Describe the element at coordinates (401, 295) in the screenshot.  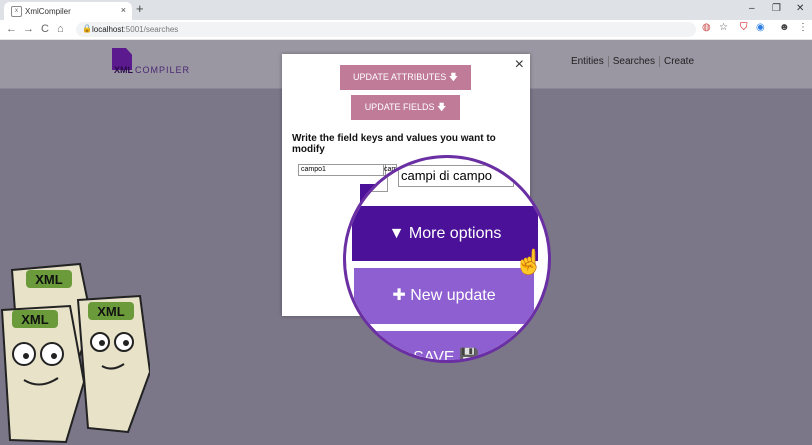
I see `plus-icon: ✚` at that location.